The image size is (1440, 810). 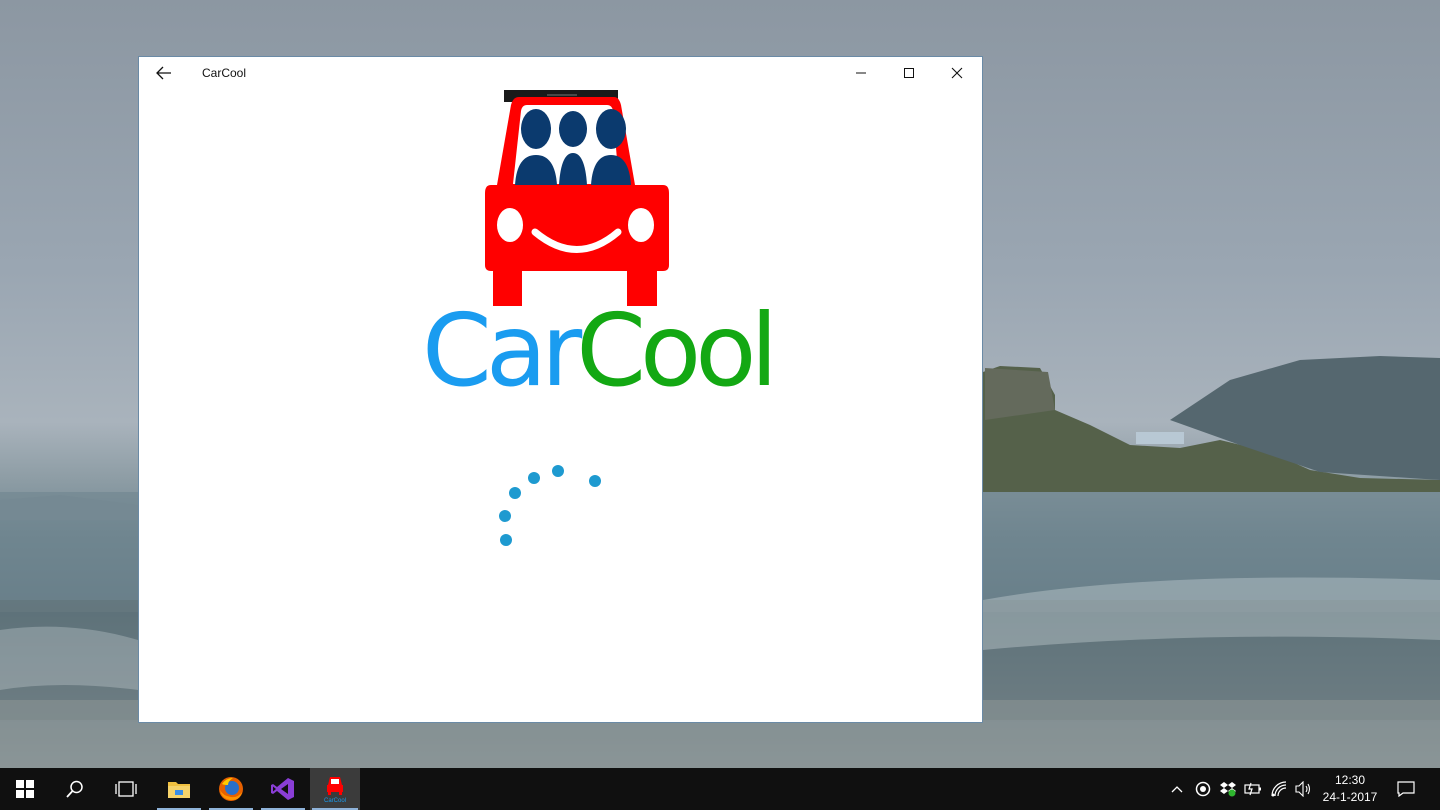 I want to click on svg-text: CarCool, so click(x=335, y=800).